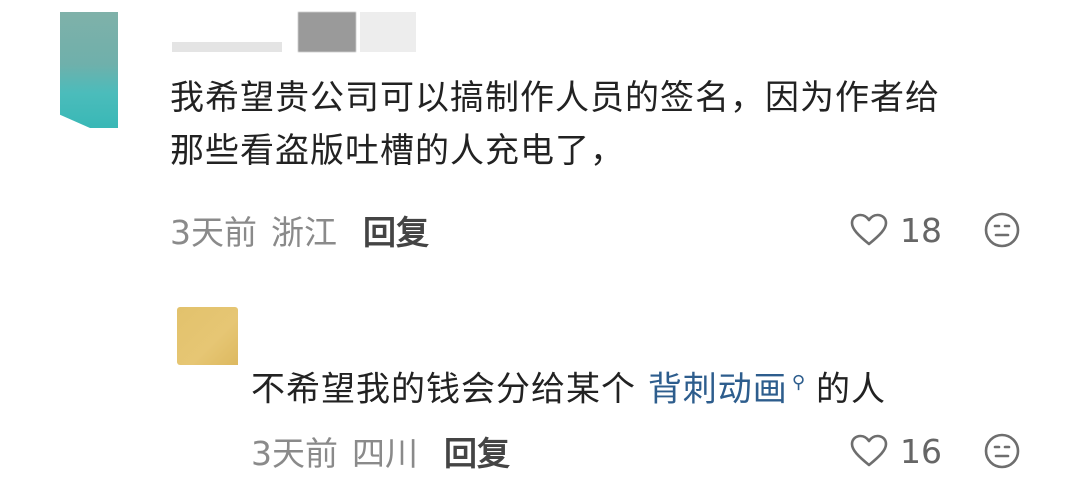 The width and height of the screenshot is (1080, 486). What do you see at coordinates (304, 232) in the screenshot?
I see `comment-location: 浙江` at bounding box center [304, 232].